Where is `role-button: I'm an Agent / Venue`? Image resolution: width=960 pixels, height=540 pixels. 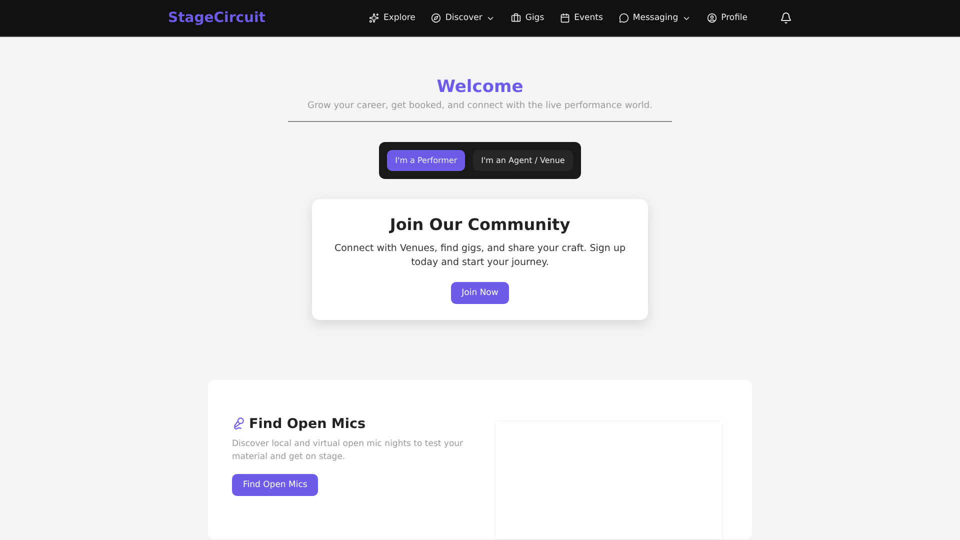 role-button: I'm an Agent / Venue is located at coordinates (523, 160).